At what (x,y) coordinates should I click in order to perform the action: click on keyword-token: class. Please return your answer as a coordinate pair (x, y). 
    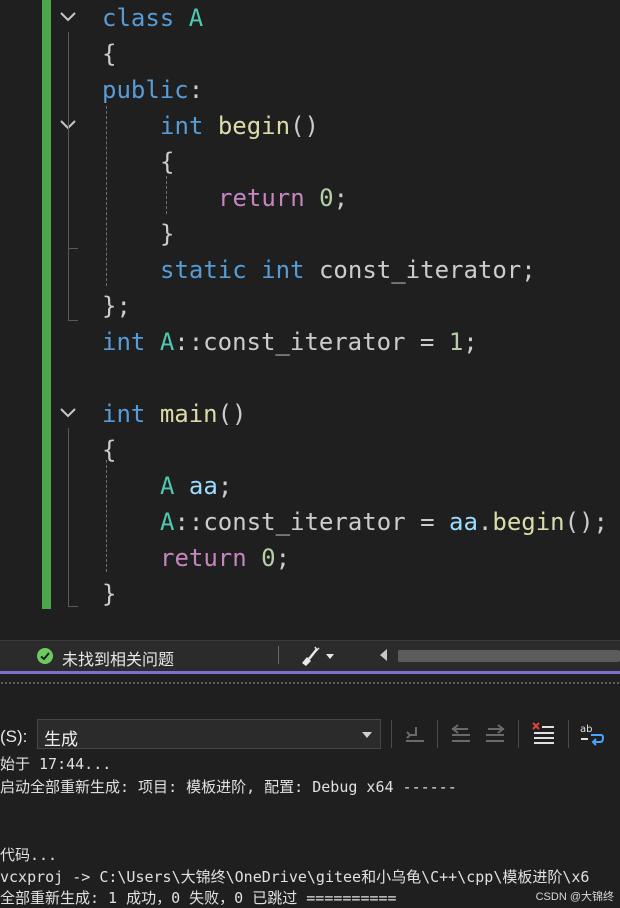
    Looking at the image, I should click on (138, 18).